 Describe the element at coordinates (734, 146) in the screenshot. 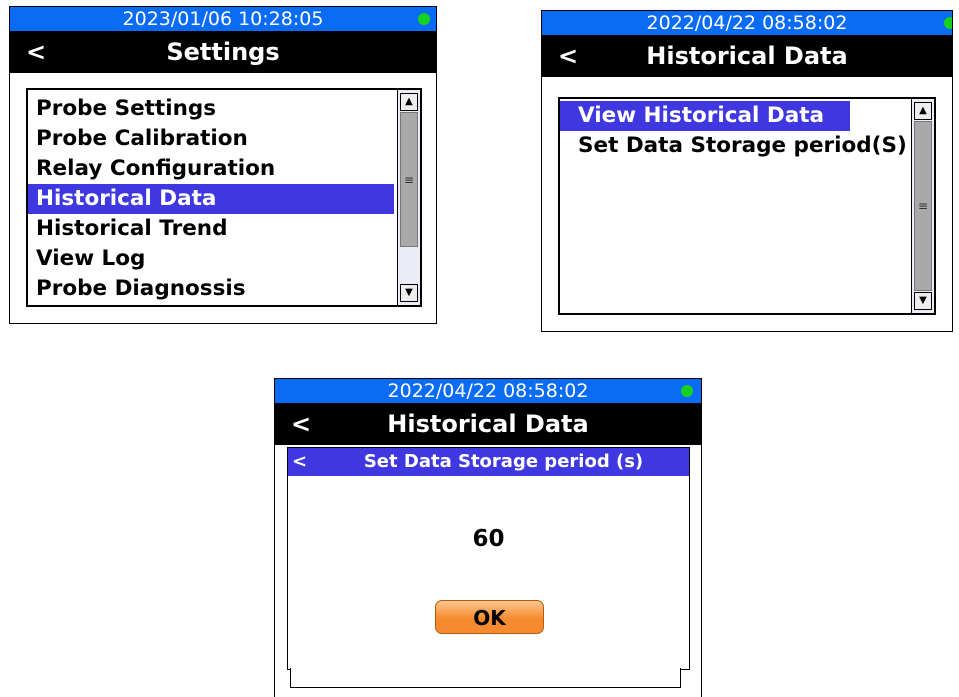

I see `menu-item-set-data-storage-period: Set Data Storage period(S)` at that location.